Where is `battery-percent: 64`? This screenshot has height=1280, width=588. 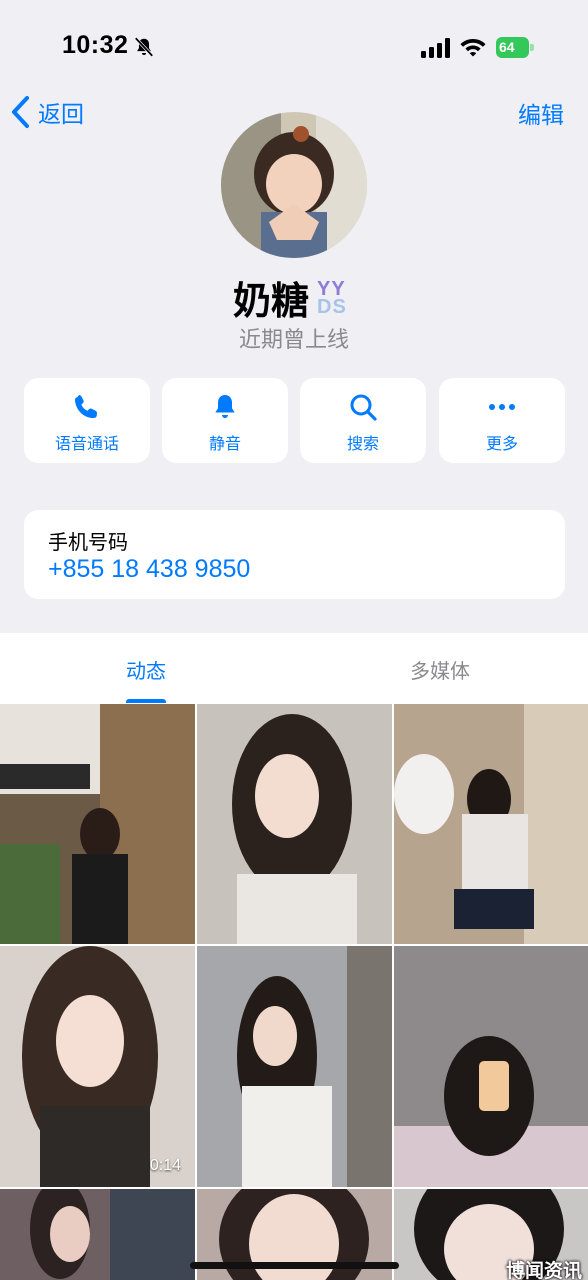 battery-percent: 64 is located at coordinates (507, 47).